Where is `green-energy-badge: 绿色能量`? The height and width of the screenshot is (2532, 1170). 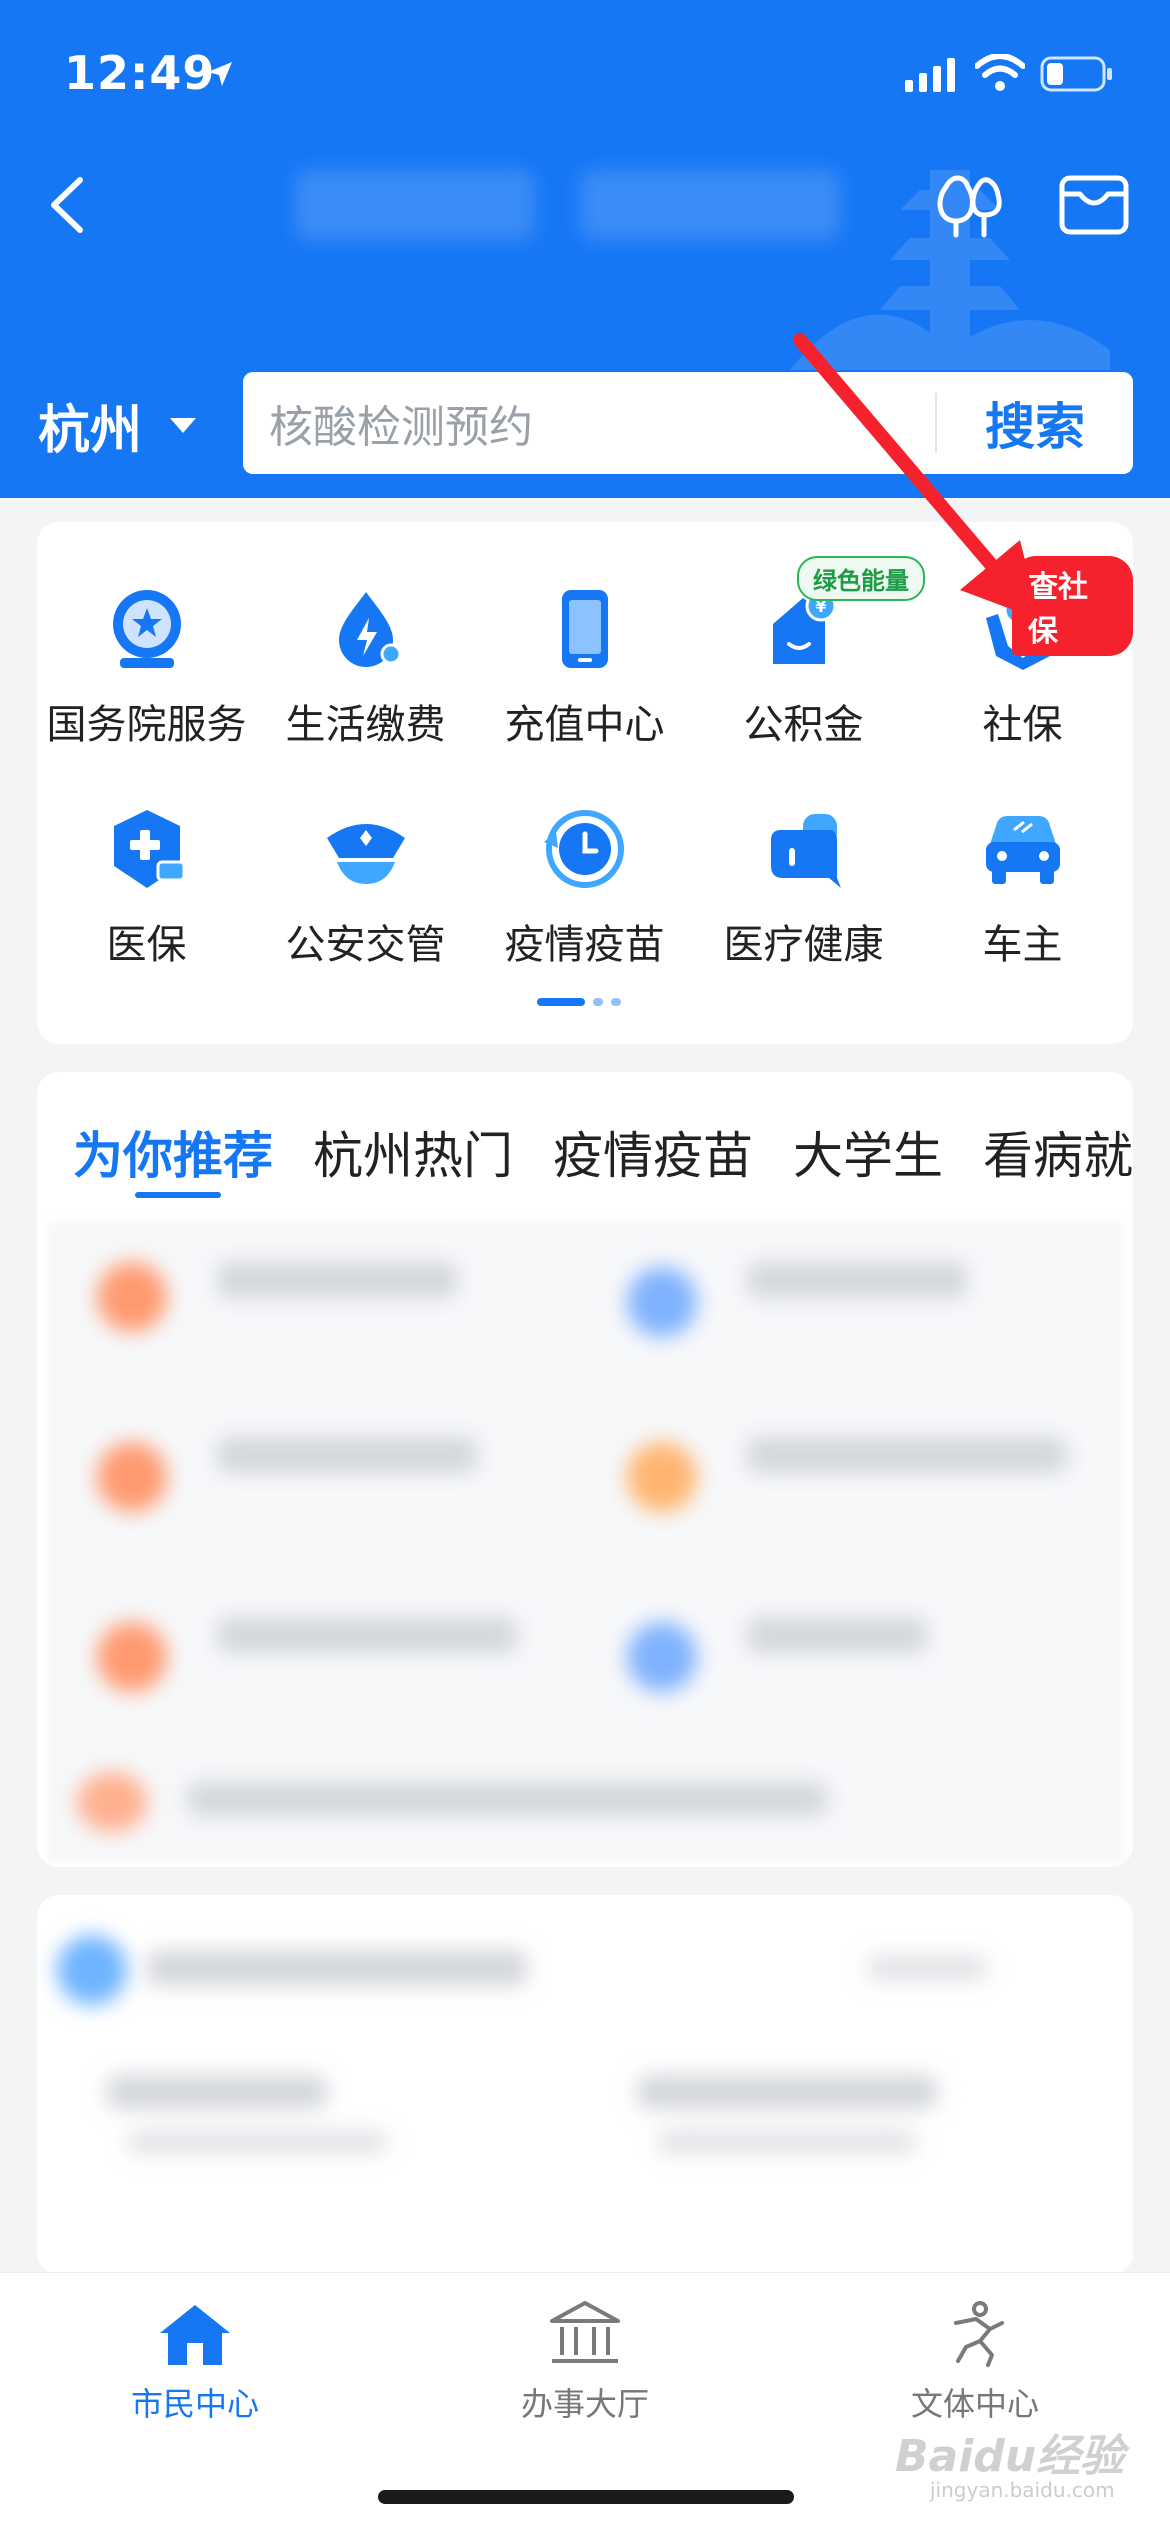 green-energy-badge: 绿色能量 is located at coordinates (861, 578).